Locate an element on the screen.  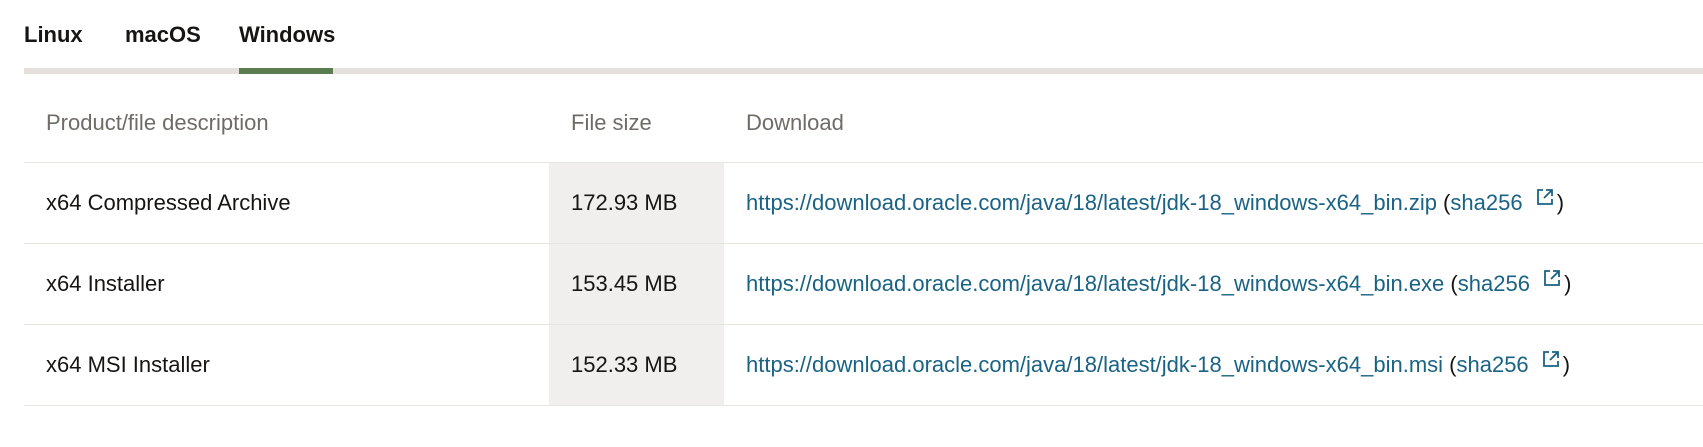
tab-macos-label: macOS is located at coordinates (163, 34).